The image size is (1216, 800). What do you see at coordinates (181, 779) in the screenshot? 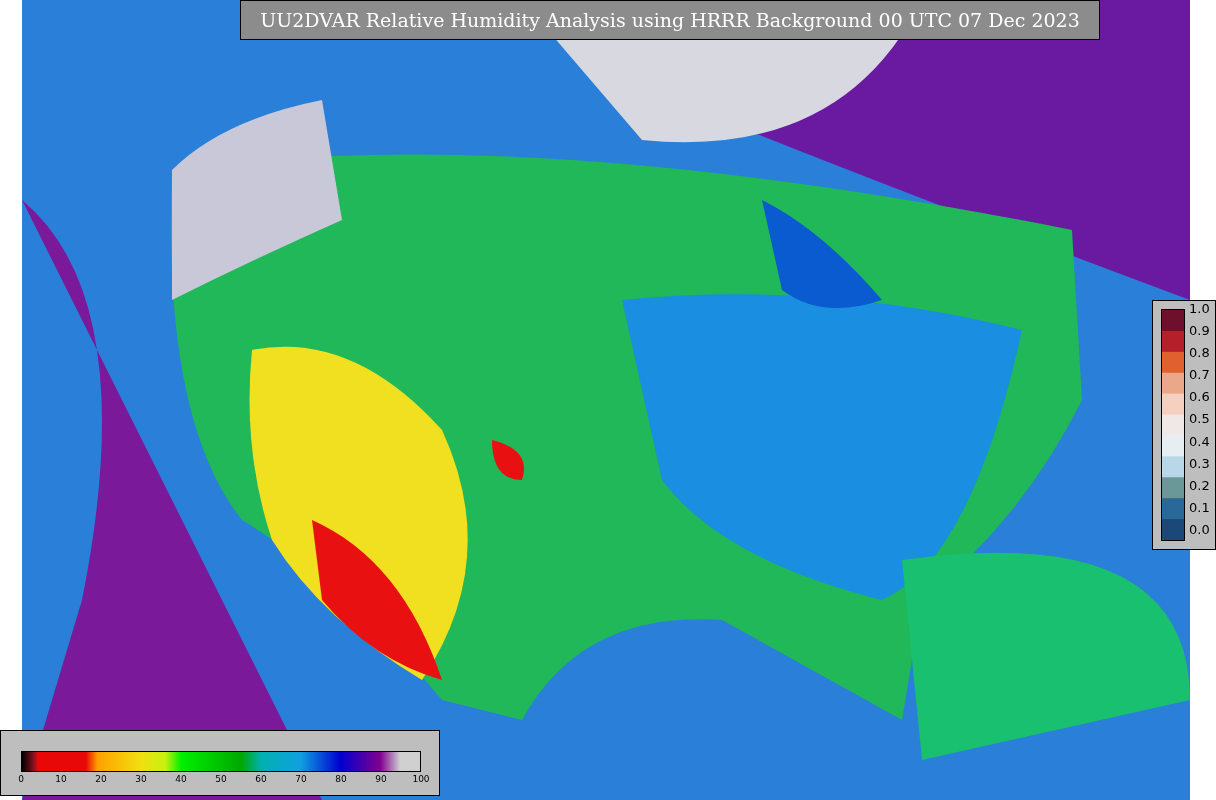
I see `colorbar-tick-label: 40` at bounding box center [181, 779].